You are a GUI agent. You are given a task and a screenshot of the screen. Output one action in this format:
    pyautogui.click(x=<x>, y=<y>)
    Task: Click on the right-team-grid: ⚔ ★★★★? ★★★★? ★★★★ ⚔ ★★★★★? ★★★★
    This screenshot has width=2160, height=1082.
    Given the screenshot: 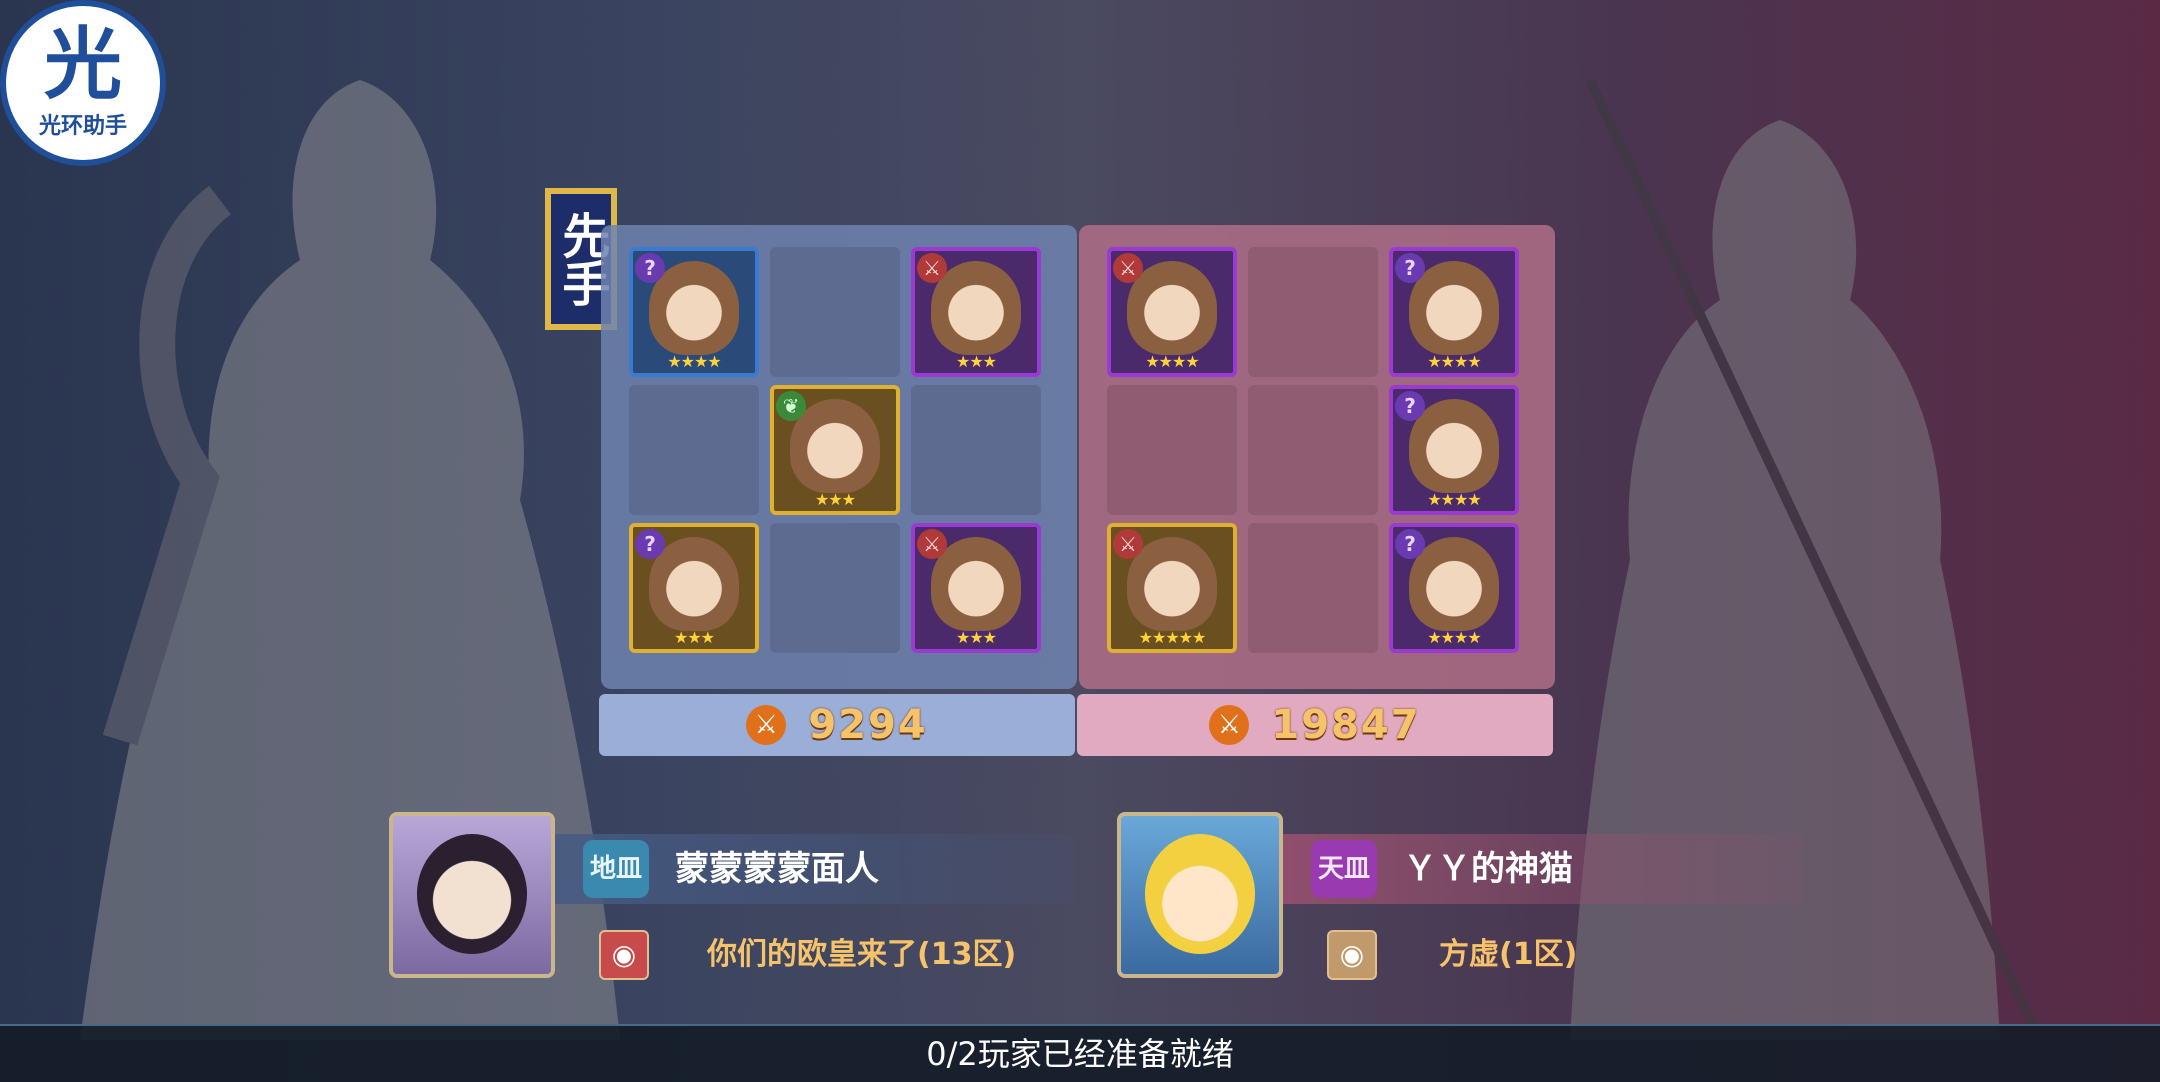 What is the action you would take?
    pyautogui.click(x=1313, y=450)
    